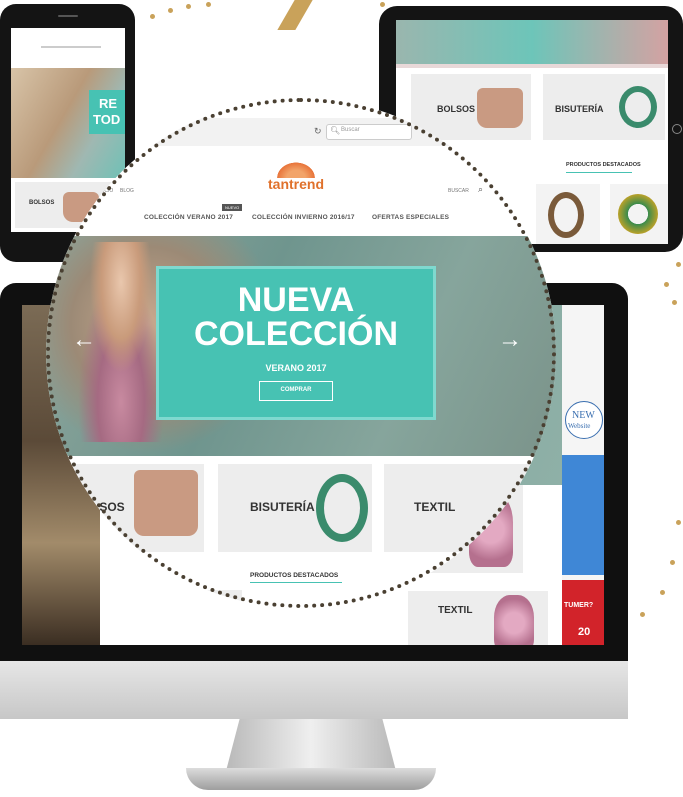 The image size is (683, 797). What do you see at coordinates (638, 107) in the screenshot?
I see `necklace-image` at bounding box center [638, 107].